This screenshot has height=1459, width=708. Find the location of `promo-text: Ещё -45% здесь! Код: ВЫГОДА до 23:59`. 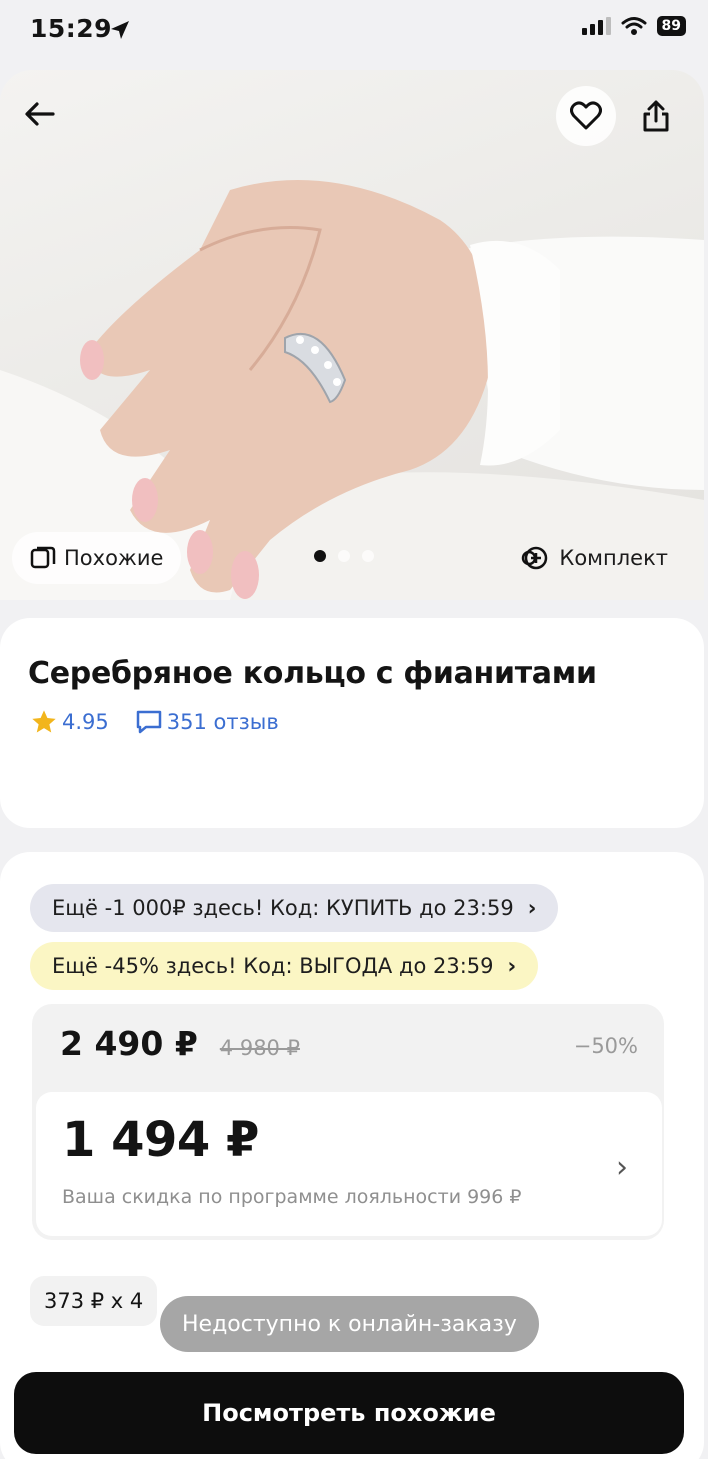

promo-text: Ещё -45% здесь! Код: ВЫГОДА до 23:59 is located at coordinates (273, 966).